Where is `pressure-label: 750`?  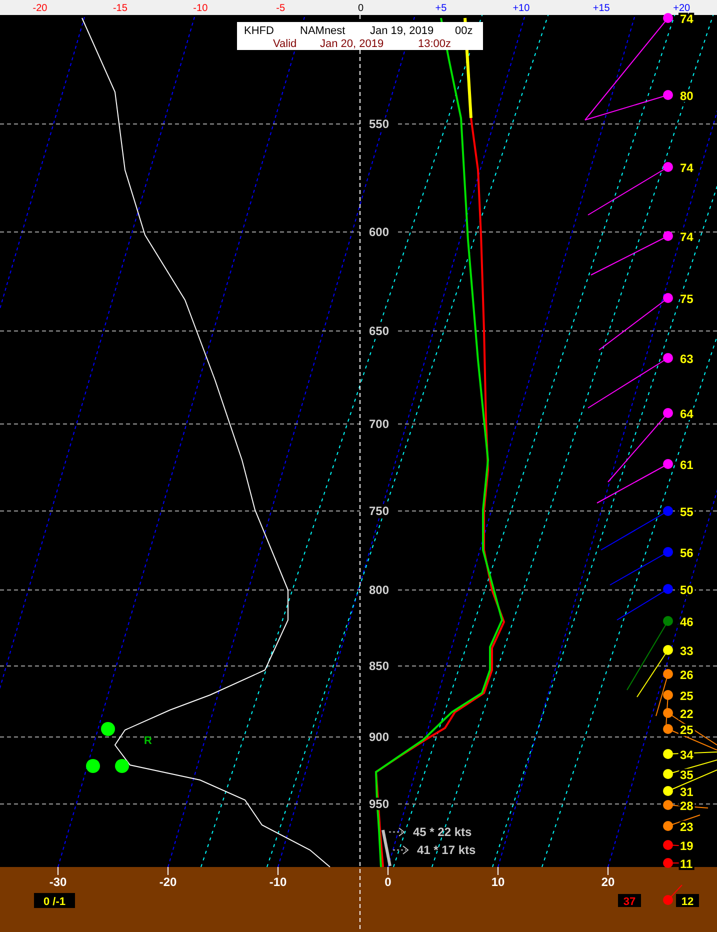
pressure-label: 750 is located at coordinates (379, 511).